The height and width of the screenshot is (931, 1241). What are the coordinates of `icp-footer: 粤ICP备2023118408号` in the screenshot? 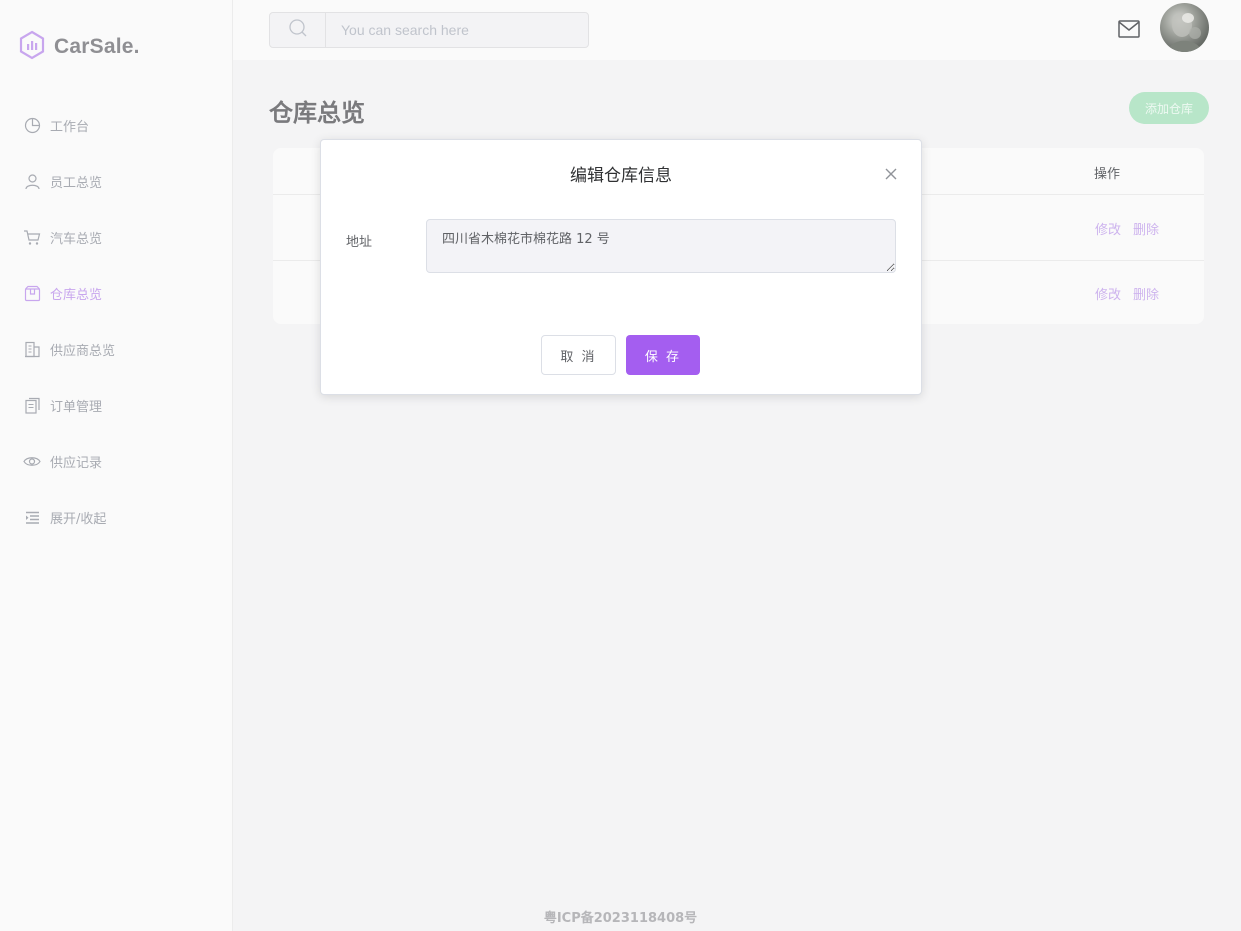 It's located at (620, 918).